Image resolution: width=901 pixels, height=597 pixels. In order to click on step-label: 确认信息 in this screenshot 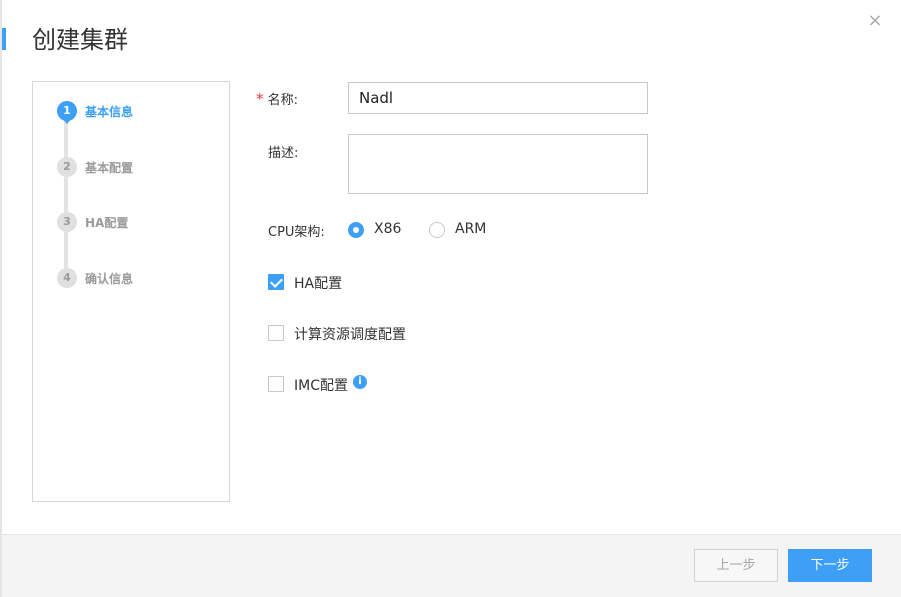, I will do `click(109, 279)`.